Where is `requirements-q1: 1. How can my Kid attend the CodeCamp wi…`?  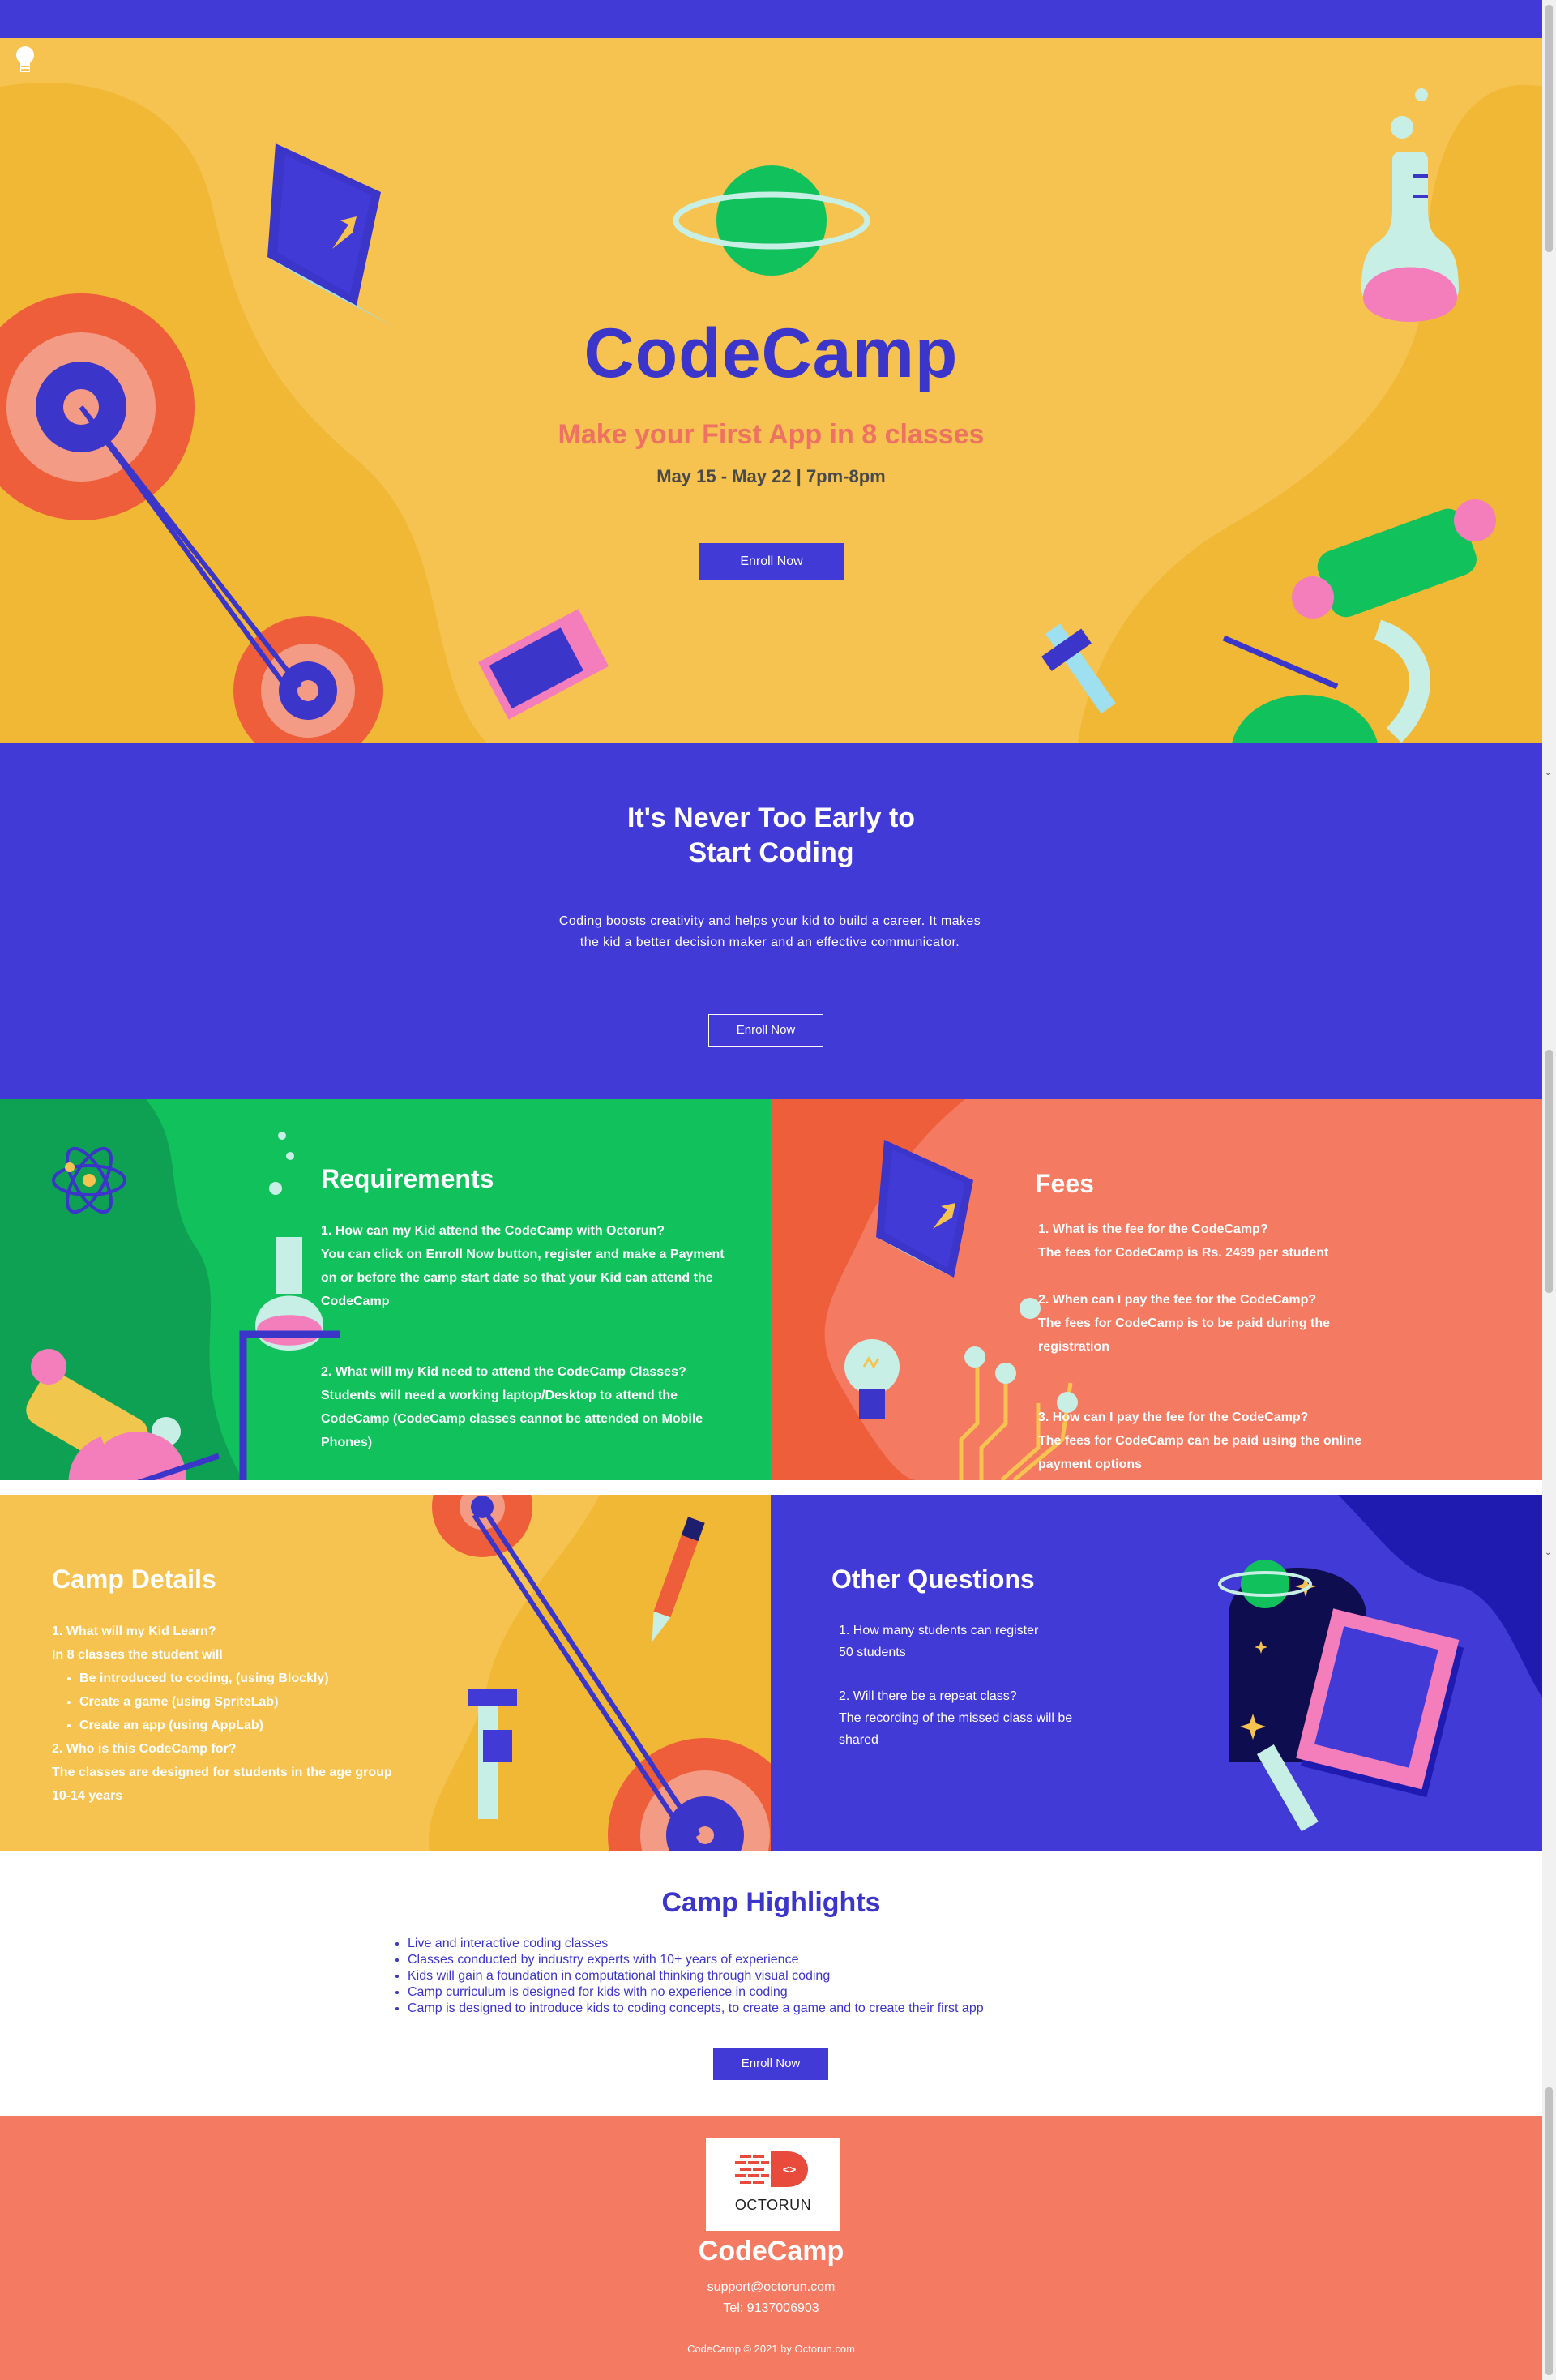 requirements-q1: 1. How can my Kid attend the CodeCamp wi… is located at coordinates (493, 1231).